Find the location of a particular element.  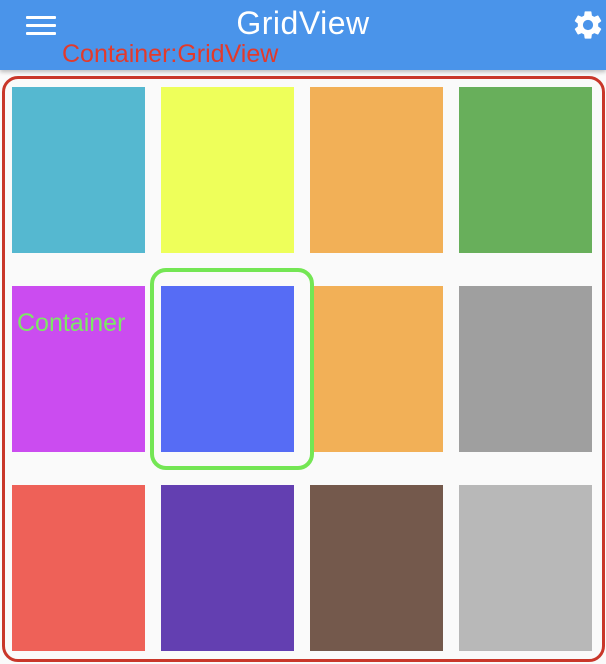

grid-tile-highlighted is located at coordinates (227, 369).